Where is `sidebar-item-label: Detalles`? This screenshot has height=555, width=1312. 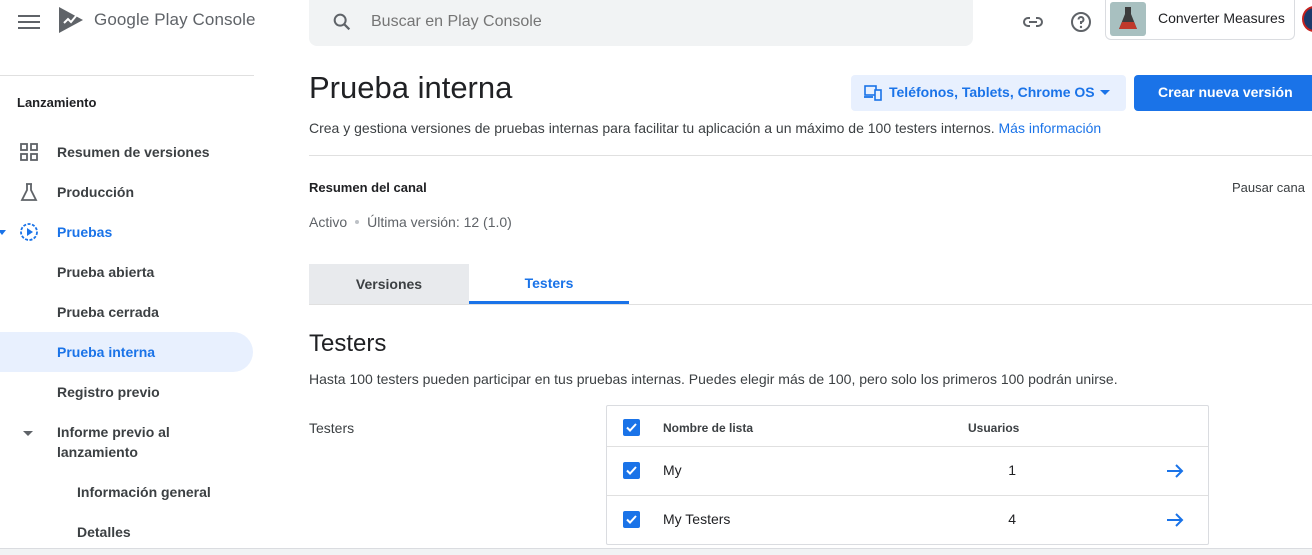
sidebar-item-label: Detalles is located at coordinates (104, 532).